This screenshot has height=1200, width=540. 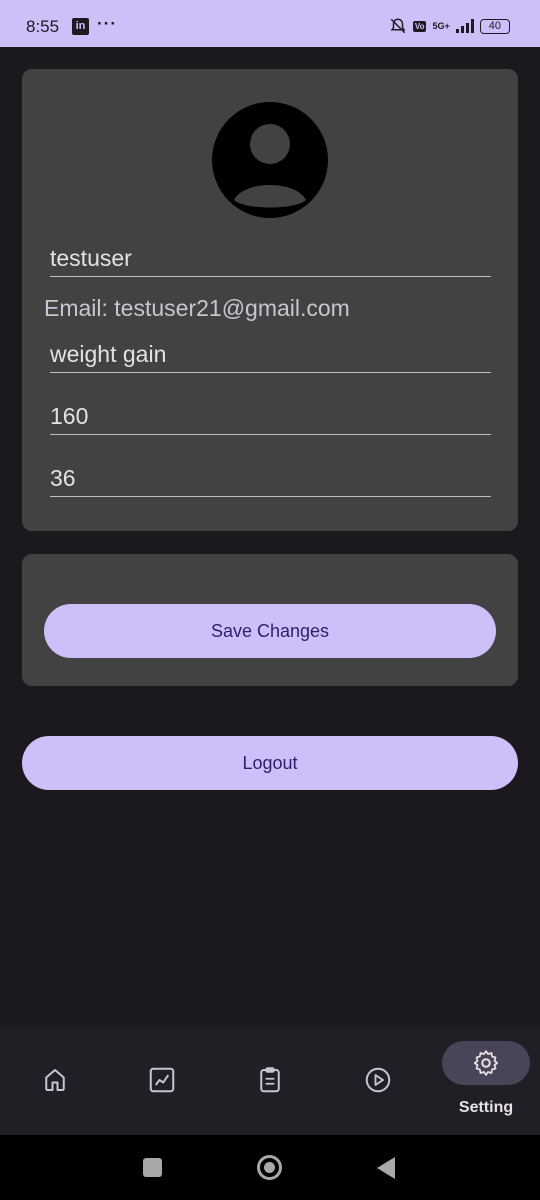 I want to click on status-time: 8:55, so click(x=43, y=26).